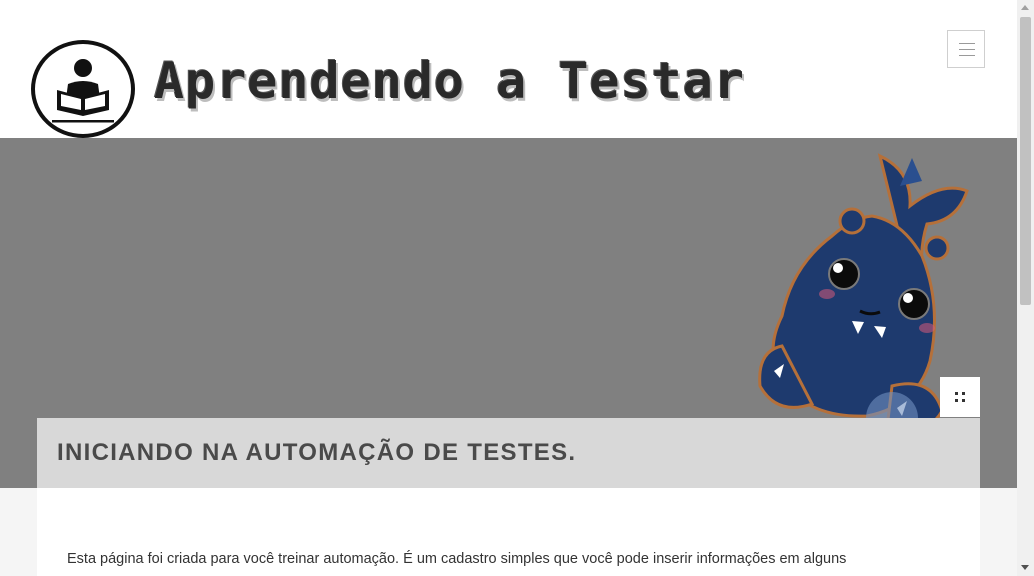 Image resolution: width=1034 pixels, height=576 pixels. What do you see at coordinates (317, 452) in the screenshot?
I see `page-title: INICIANDO NA AUTOMAÇÃO DE TESTES.` at bounding box center [317, 452].